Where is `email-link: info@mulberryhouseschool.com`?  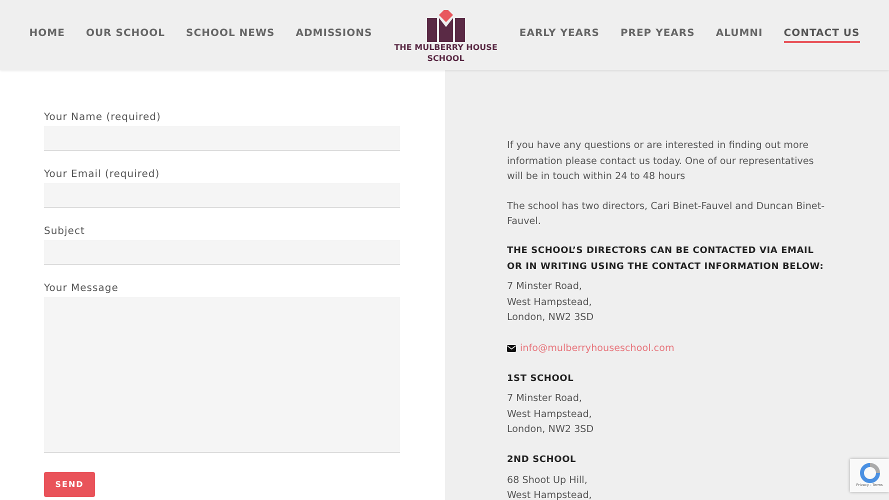
email-link: info@mulberryhouseschool.com is located at coordinates (597, 348).